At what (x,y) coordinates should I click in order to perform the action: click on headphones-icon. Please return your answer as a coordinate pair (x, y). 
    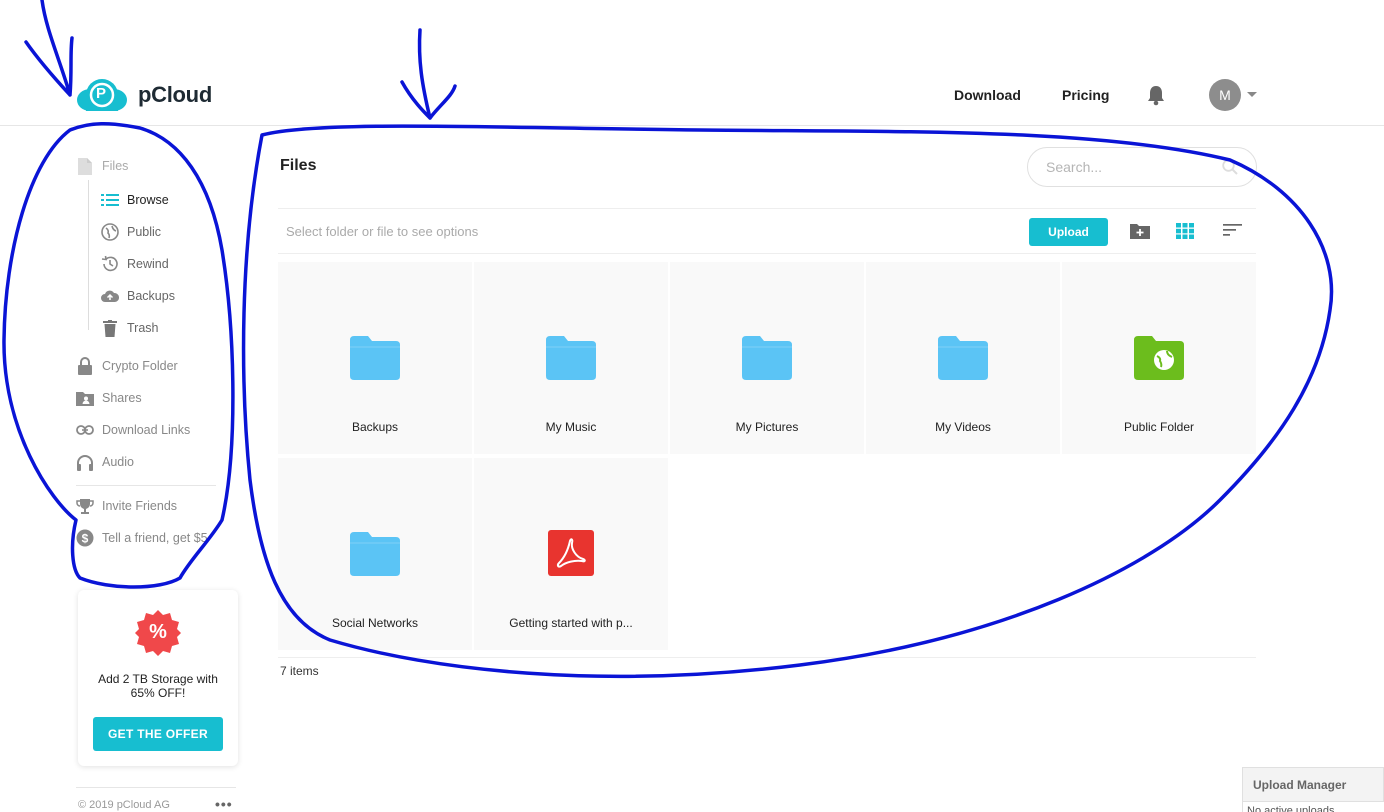
    Looking at the image, I should click on (85, 462).